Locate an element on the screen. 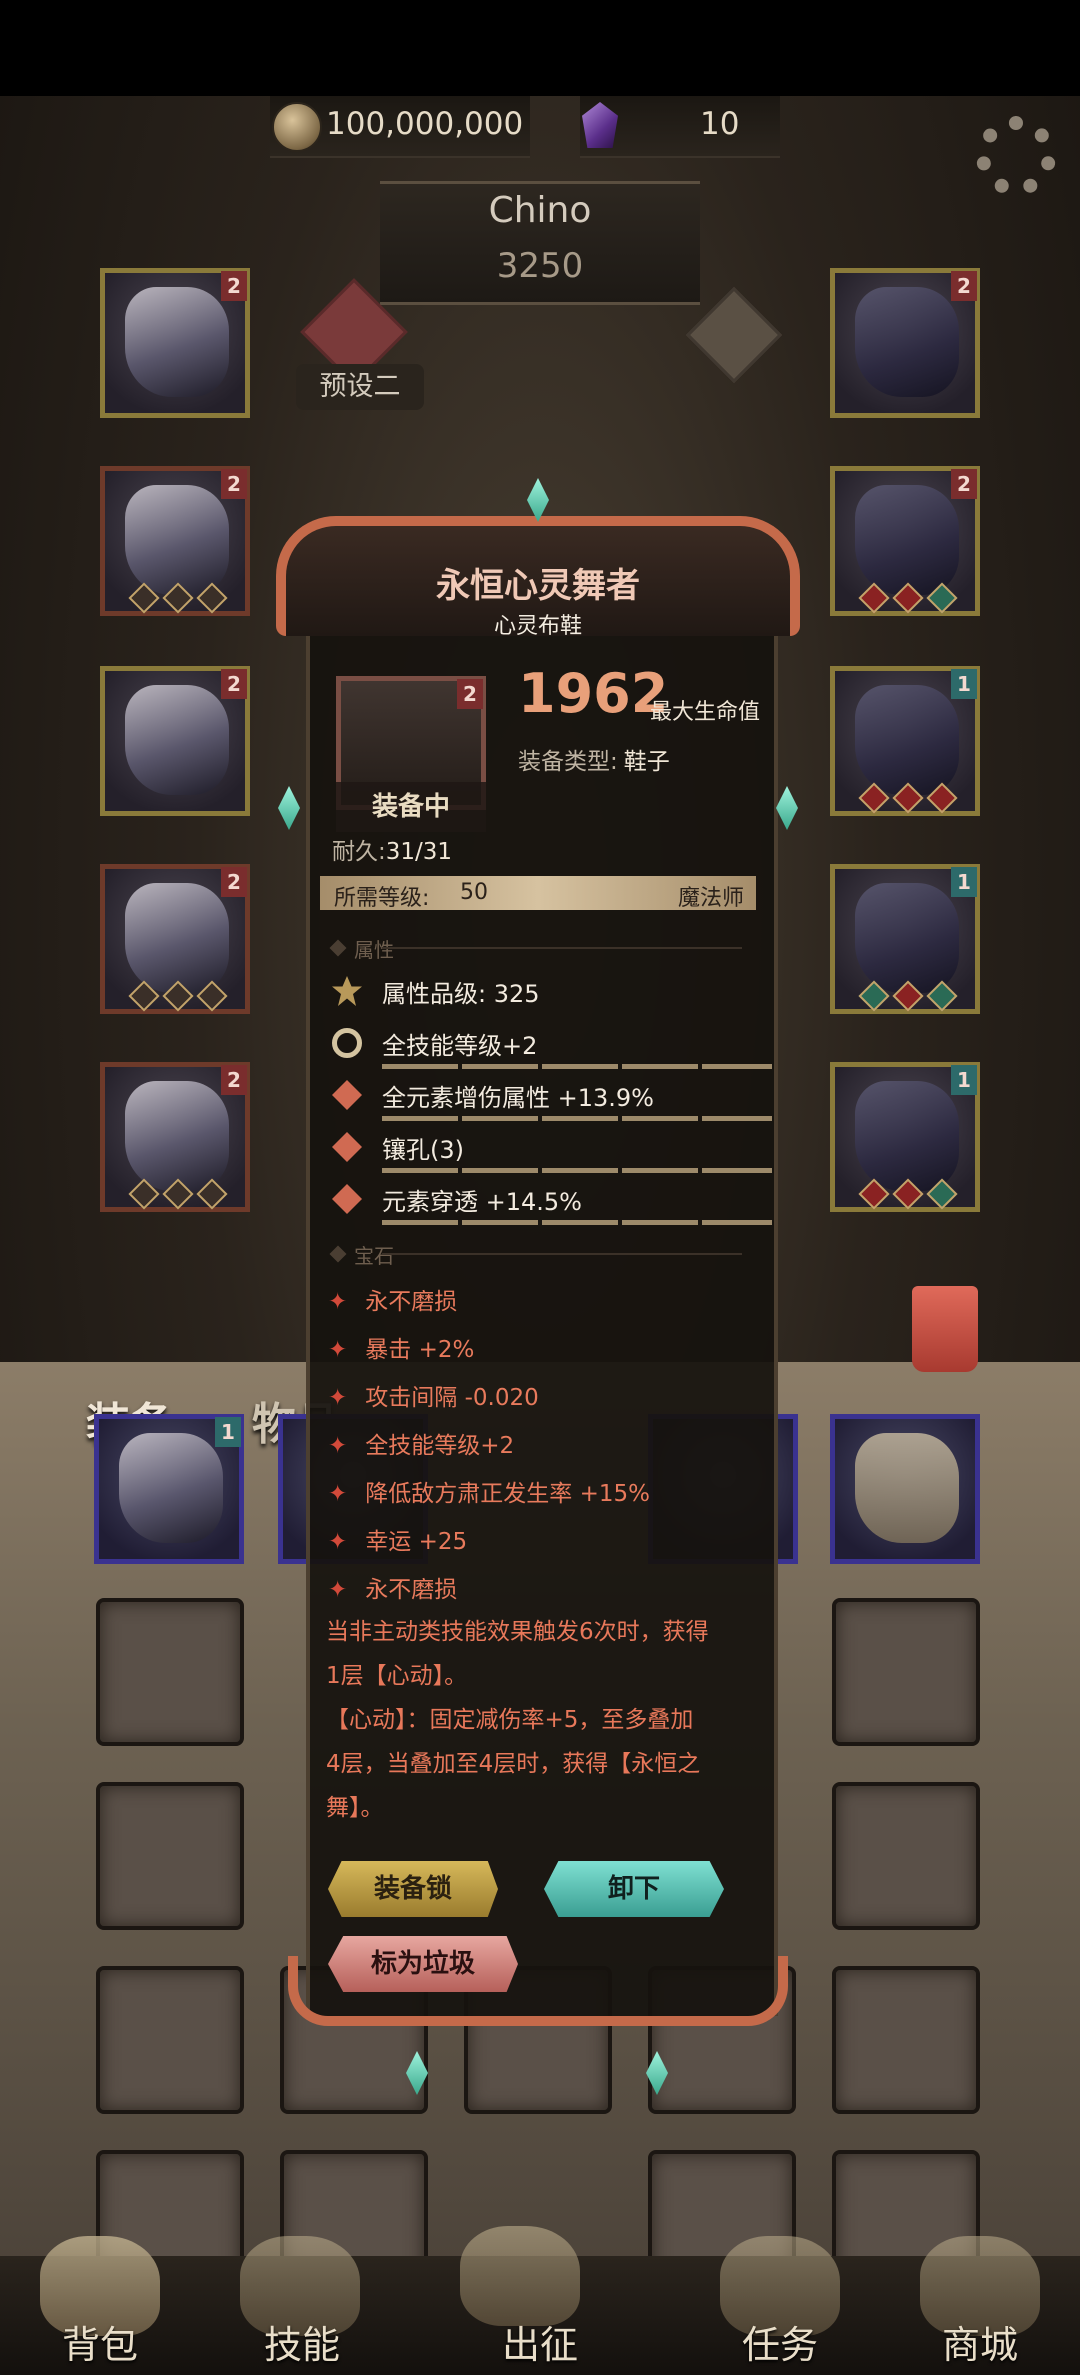 The width and height of the screenshot is (1080, 2375). nav-backpack: 背包 is located at coordinates (100, 2341).